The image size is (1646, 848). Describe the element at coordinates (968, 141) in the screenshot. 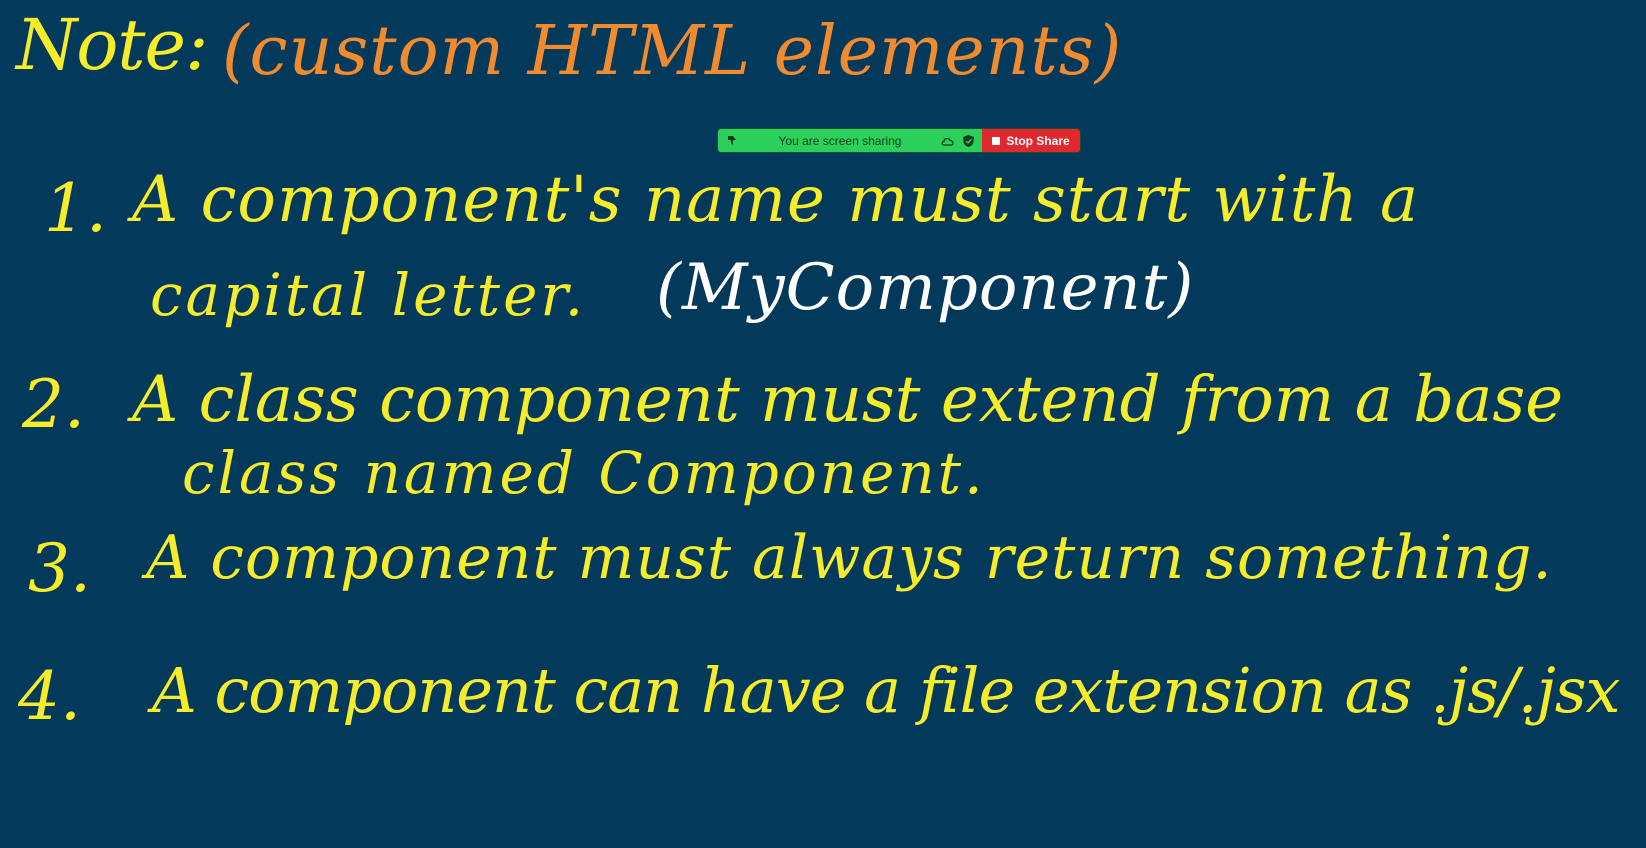

I see `shield-check-icon` at that location.